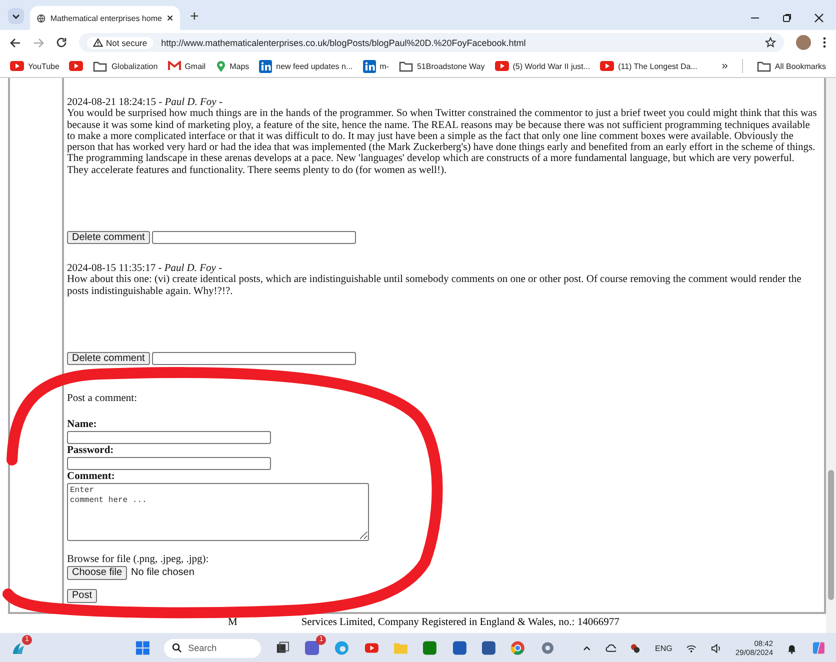 Image resolution: width=836 pixels, height=662 pixels. I want to click on footer-text: M, so click(233, 623).